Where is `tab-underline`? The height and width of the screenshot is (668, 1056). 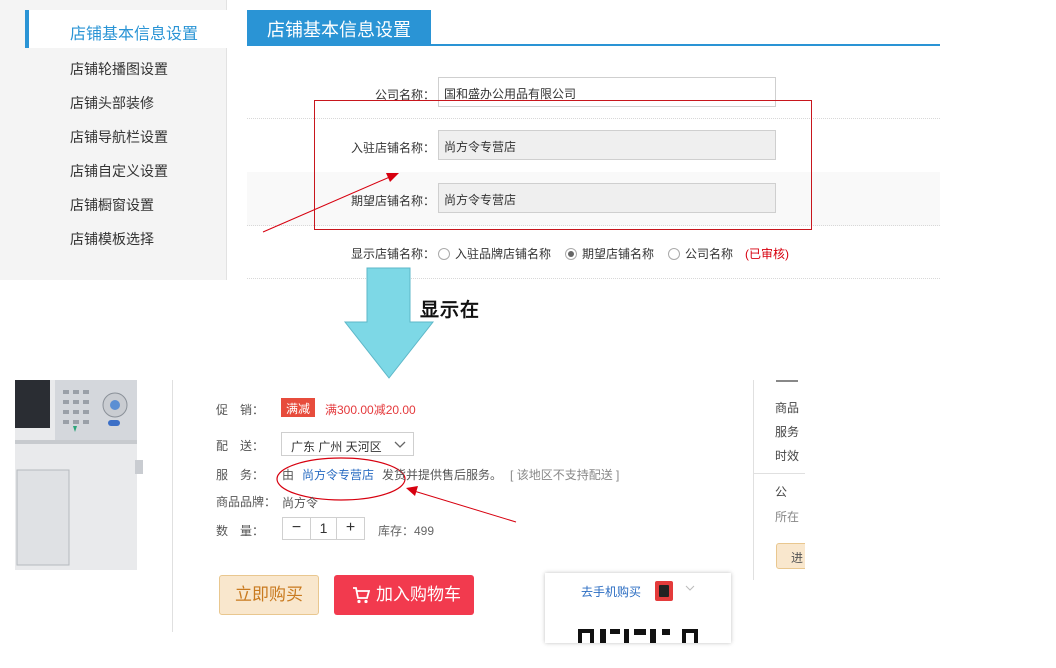
tab-underline is located at coordinates (593, 45).